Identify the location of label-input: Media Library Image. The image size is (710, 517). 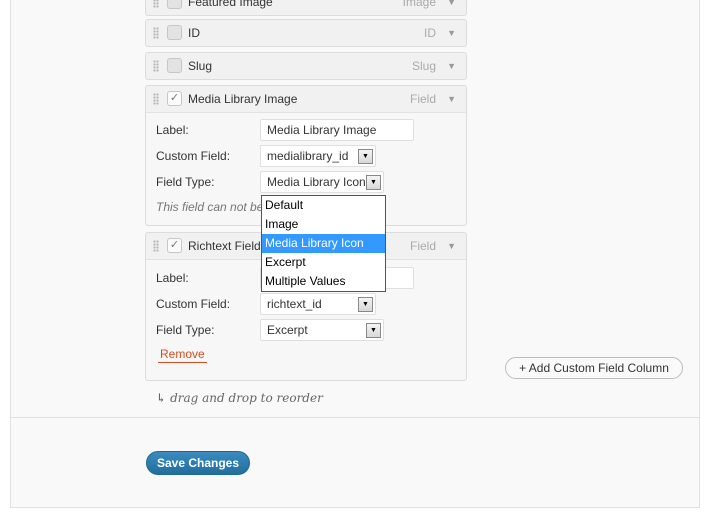
(337, 130).